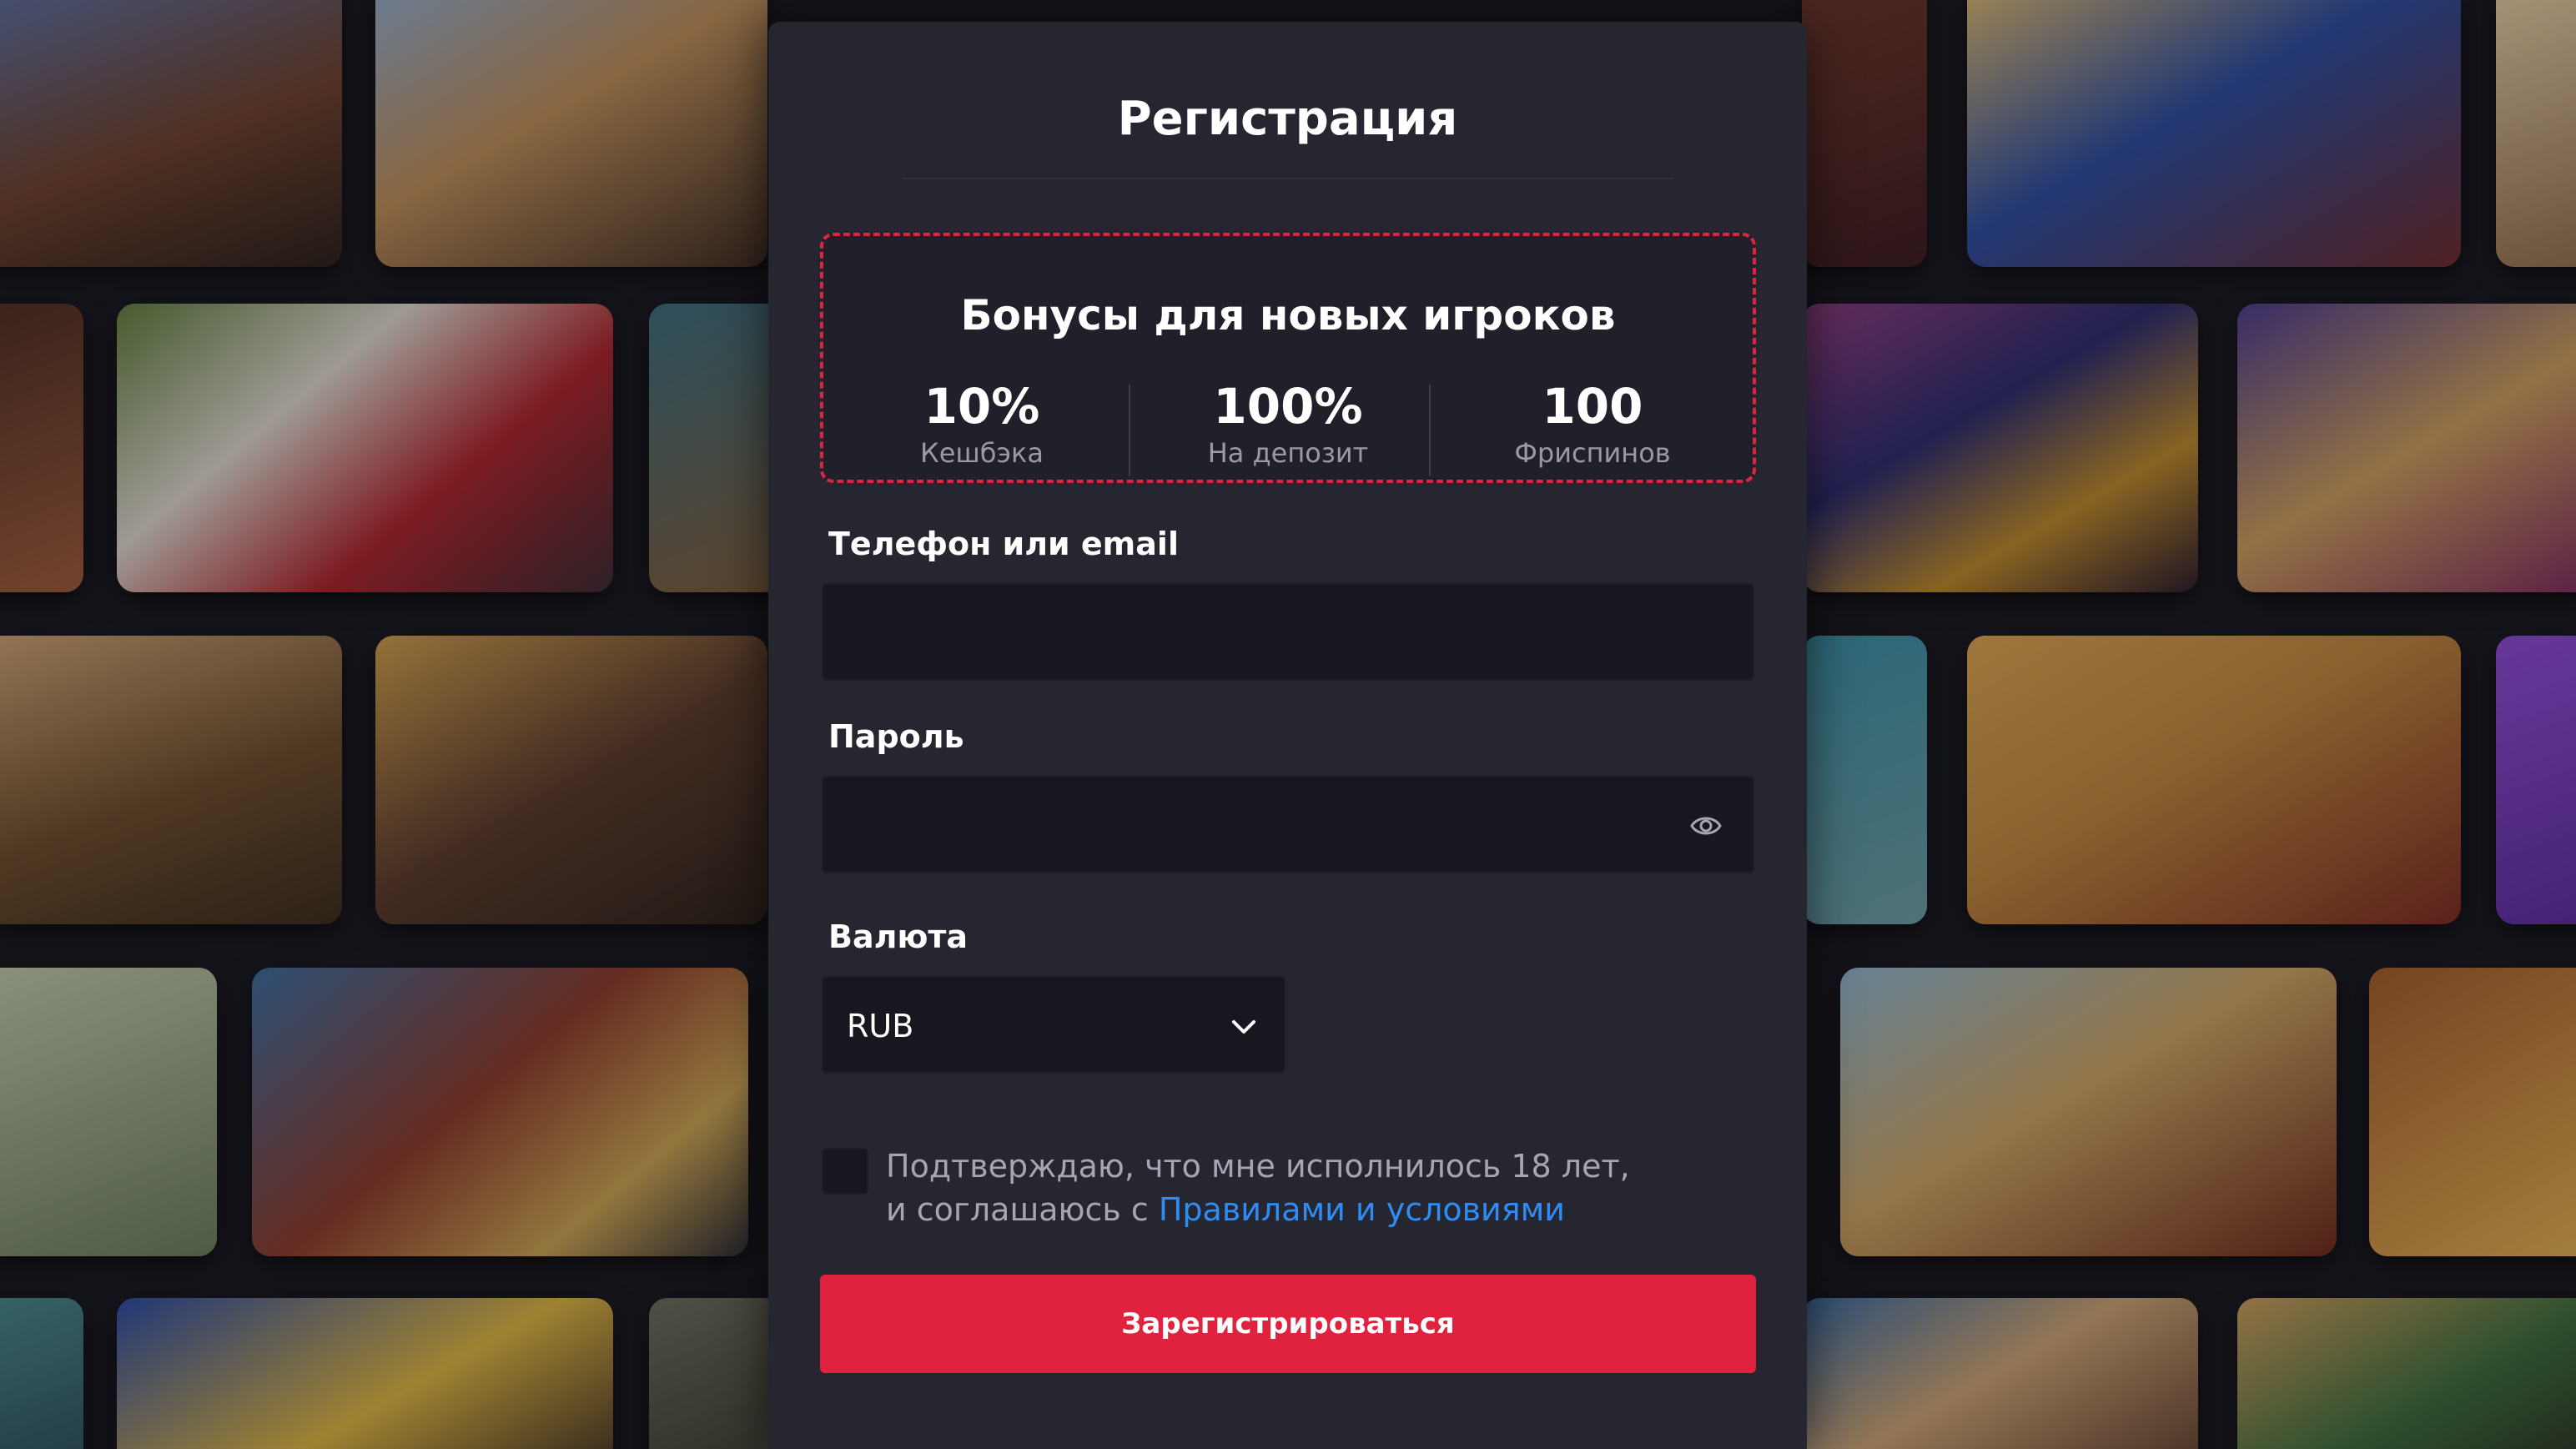 The image size is (2576, 1449). I want to click on title-divider, so click(1287, 178).